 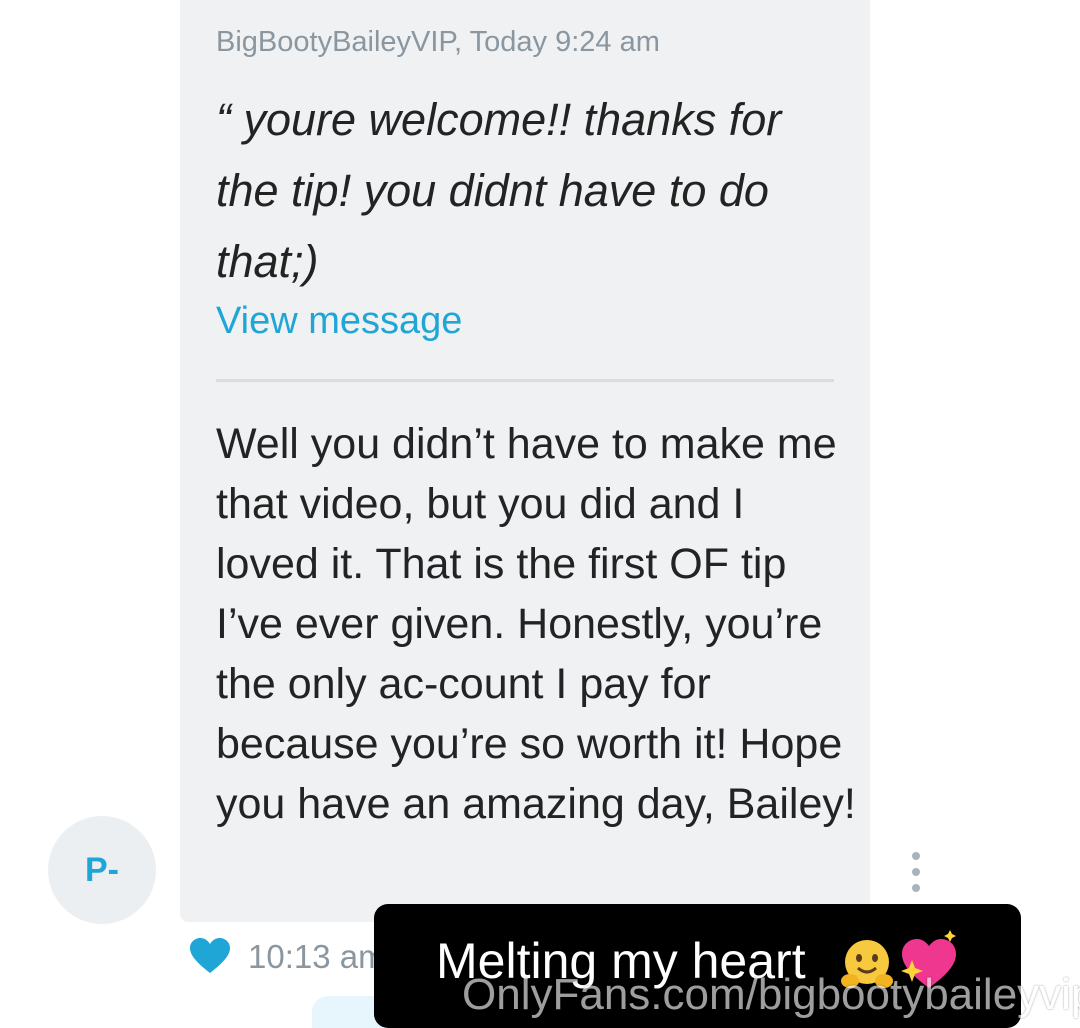 I want to click on message-timestamp: 10:13 am, so click(x=317, y=956).